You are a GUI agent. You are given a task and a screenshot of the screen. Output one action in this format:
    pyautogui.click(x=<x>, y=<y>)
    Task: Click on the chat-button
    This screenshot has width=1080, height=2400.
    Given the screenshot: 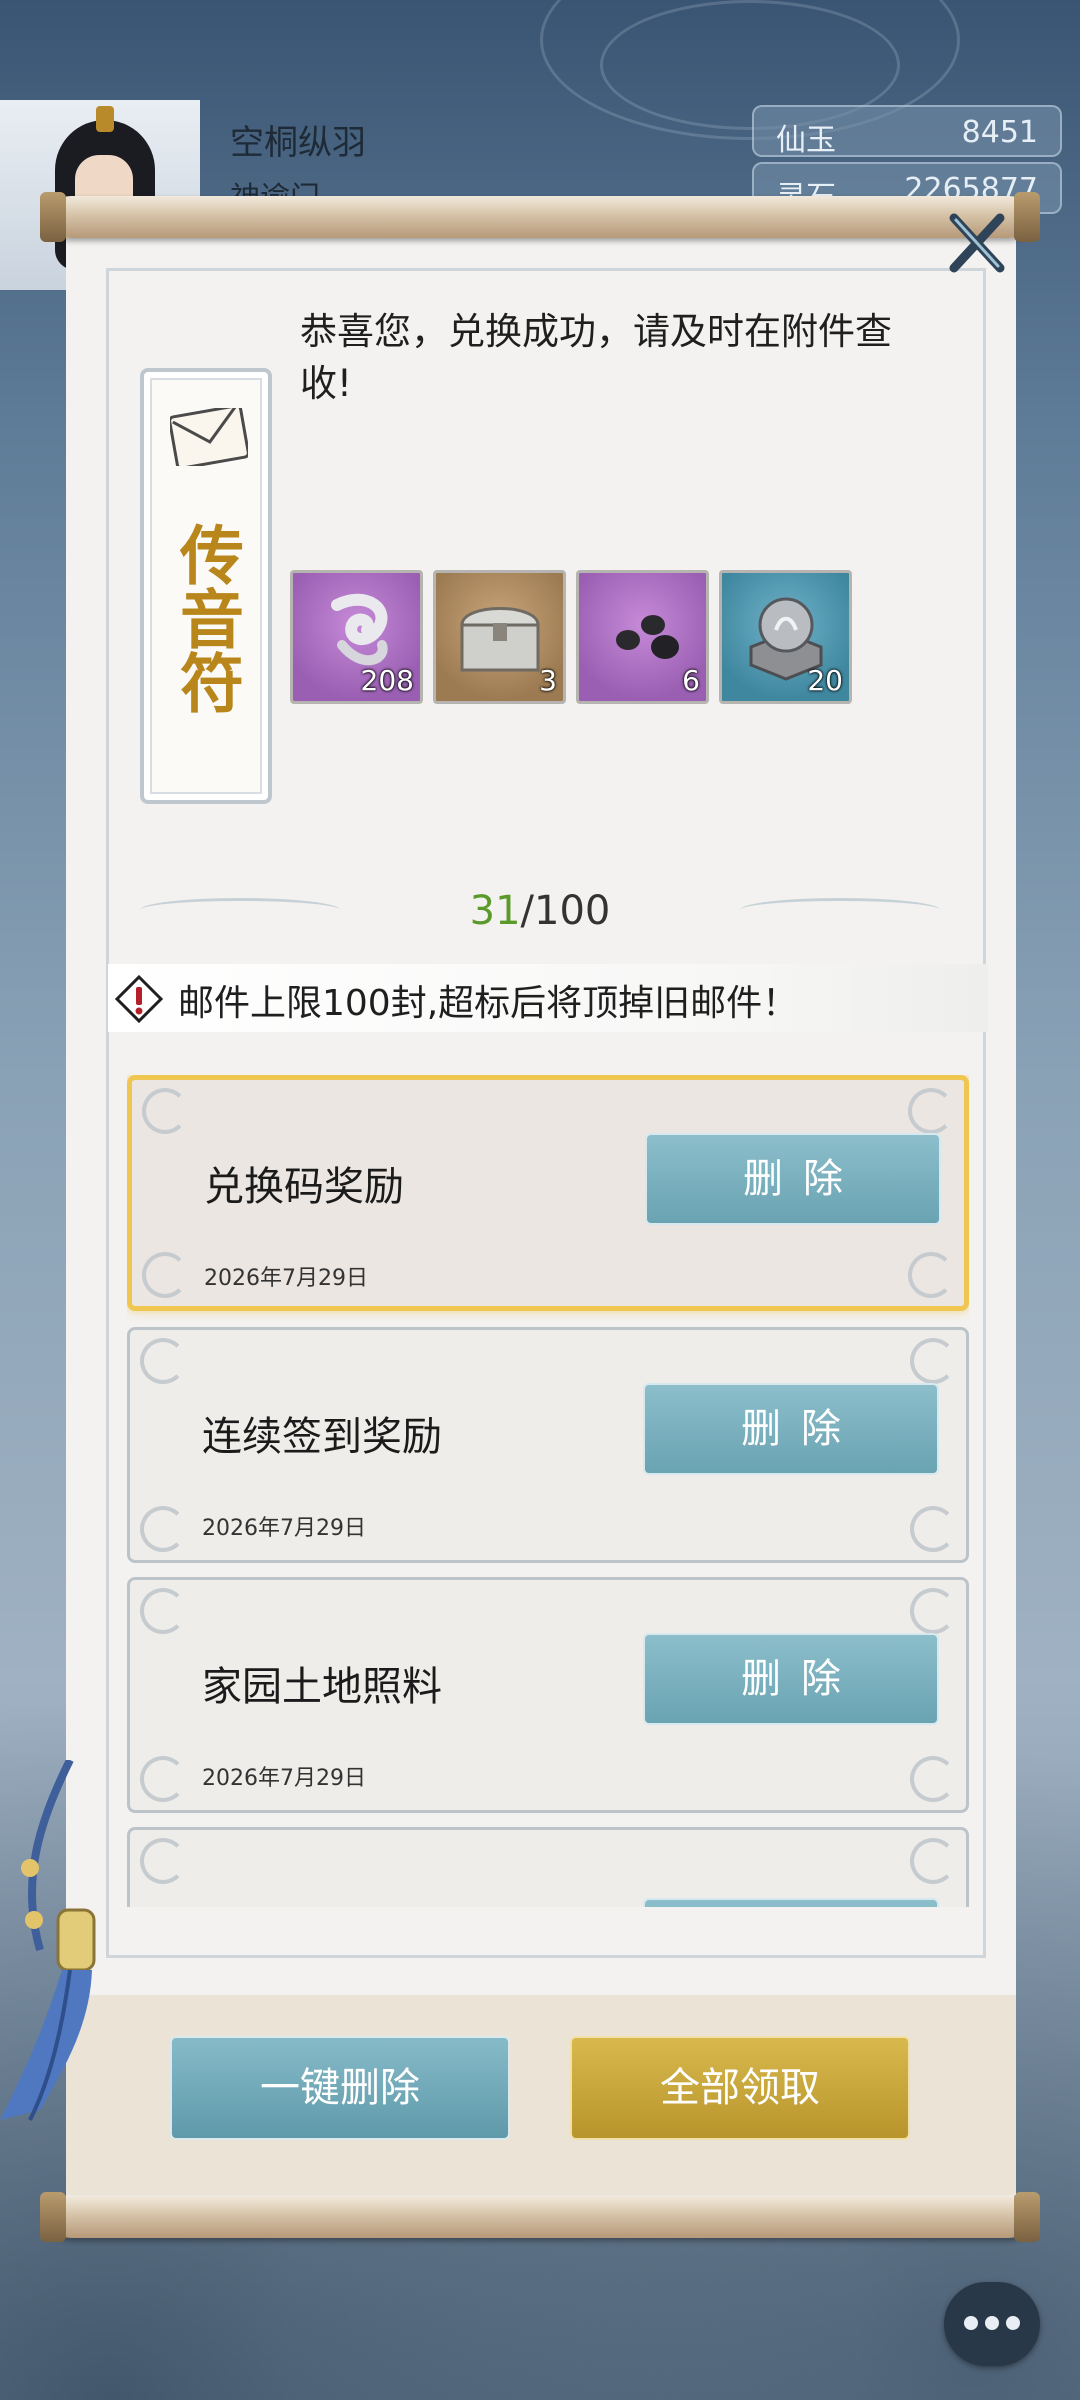 What is the action you would take?
    pyautogui.click(x=992, y=2324)
    